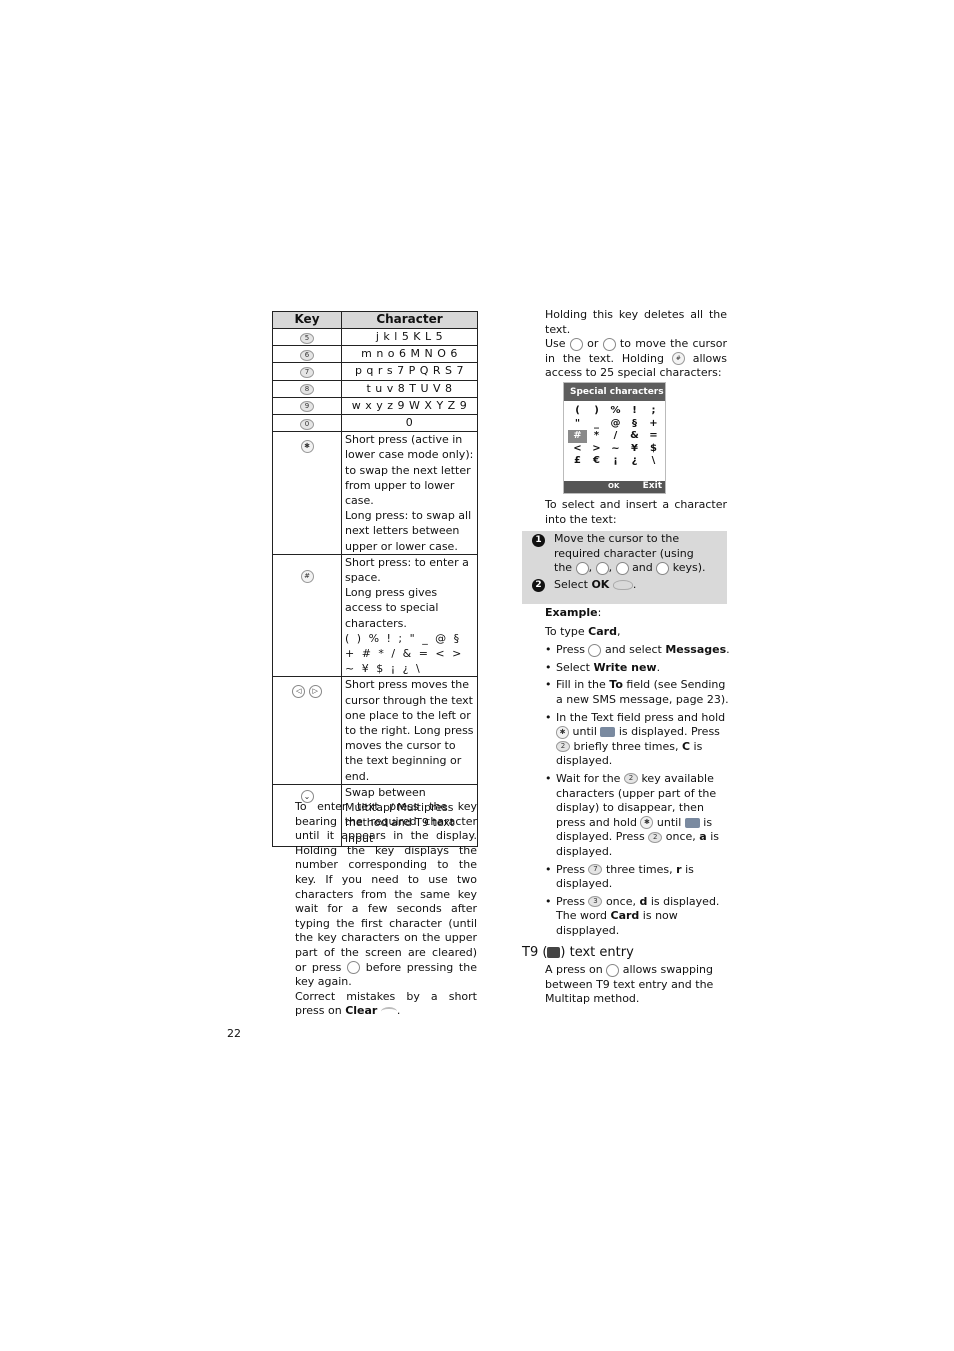  I want to click on header-key: Key, so click(307, 320).